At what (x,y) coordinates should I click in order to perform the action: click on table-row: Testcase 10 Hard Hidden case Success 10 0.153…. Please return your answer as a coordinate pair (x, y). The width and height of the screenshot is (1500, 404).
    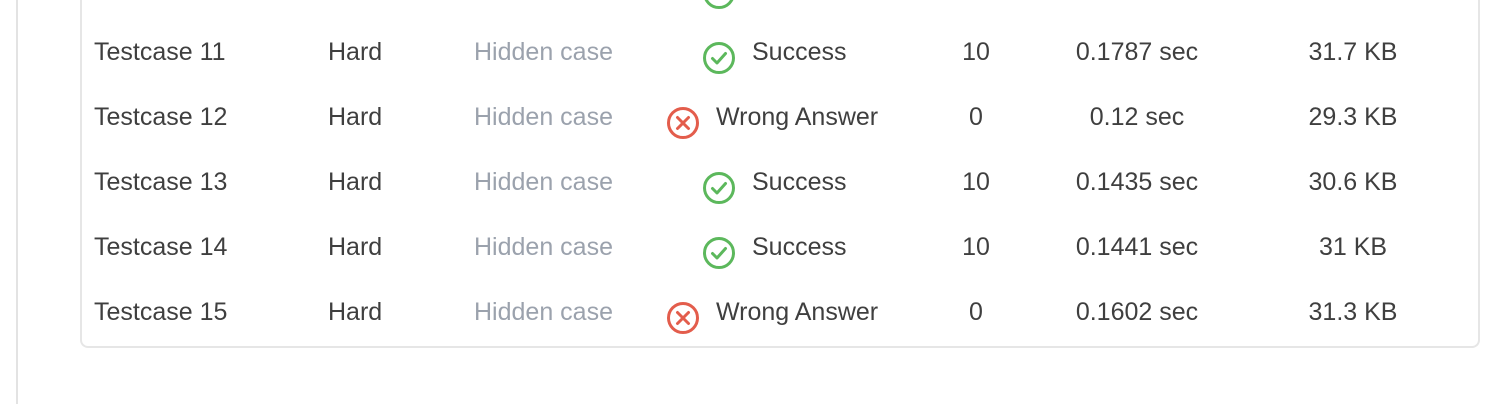
    Looking at the image, I should click on (780, 9).